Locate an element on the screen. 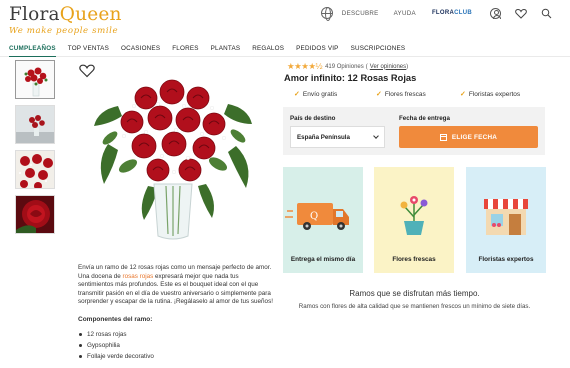 The image size is (570, 368). logo-part-flora: Flora is located at coordinates (34, 14).